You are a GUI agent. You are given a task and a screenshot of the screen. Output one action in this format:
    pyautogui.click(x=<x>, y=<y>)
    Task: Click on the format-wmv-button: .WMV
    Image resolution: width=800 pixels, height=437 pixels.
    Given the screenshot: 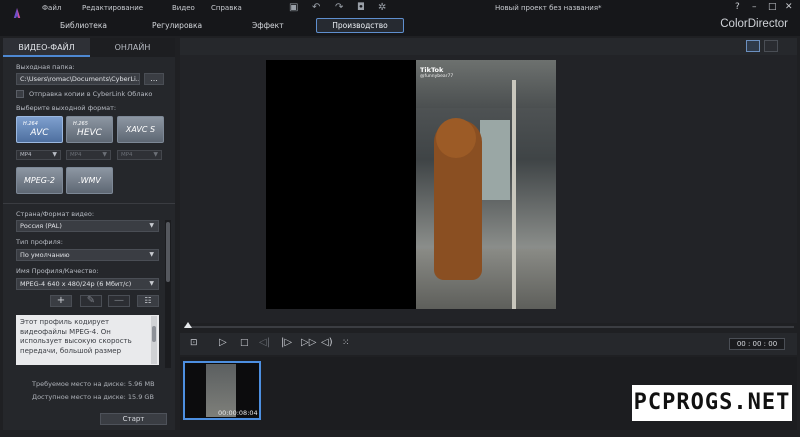 What is the action you would take?
    pyautogui.click(x=89, y=180)
    